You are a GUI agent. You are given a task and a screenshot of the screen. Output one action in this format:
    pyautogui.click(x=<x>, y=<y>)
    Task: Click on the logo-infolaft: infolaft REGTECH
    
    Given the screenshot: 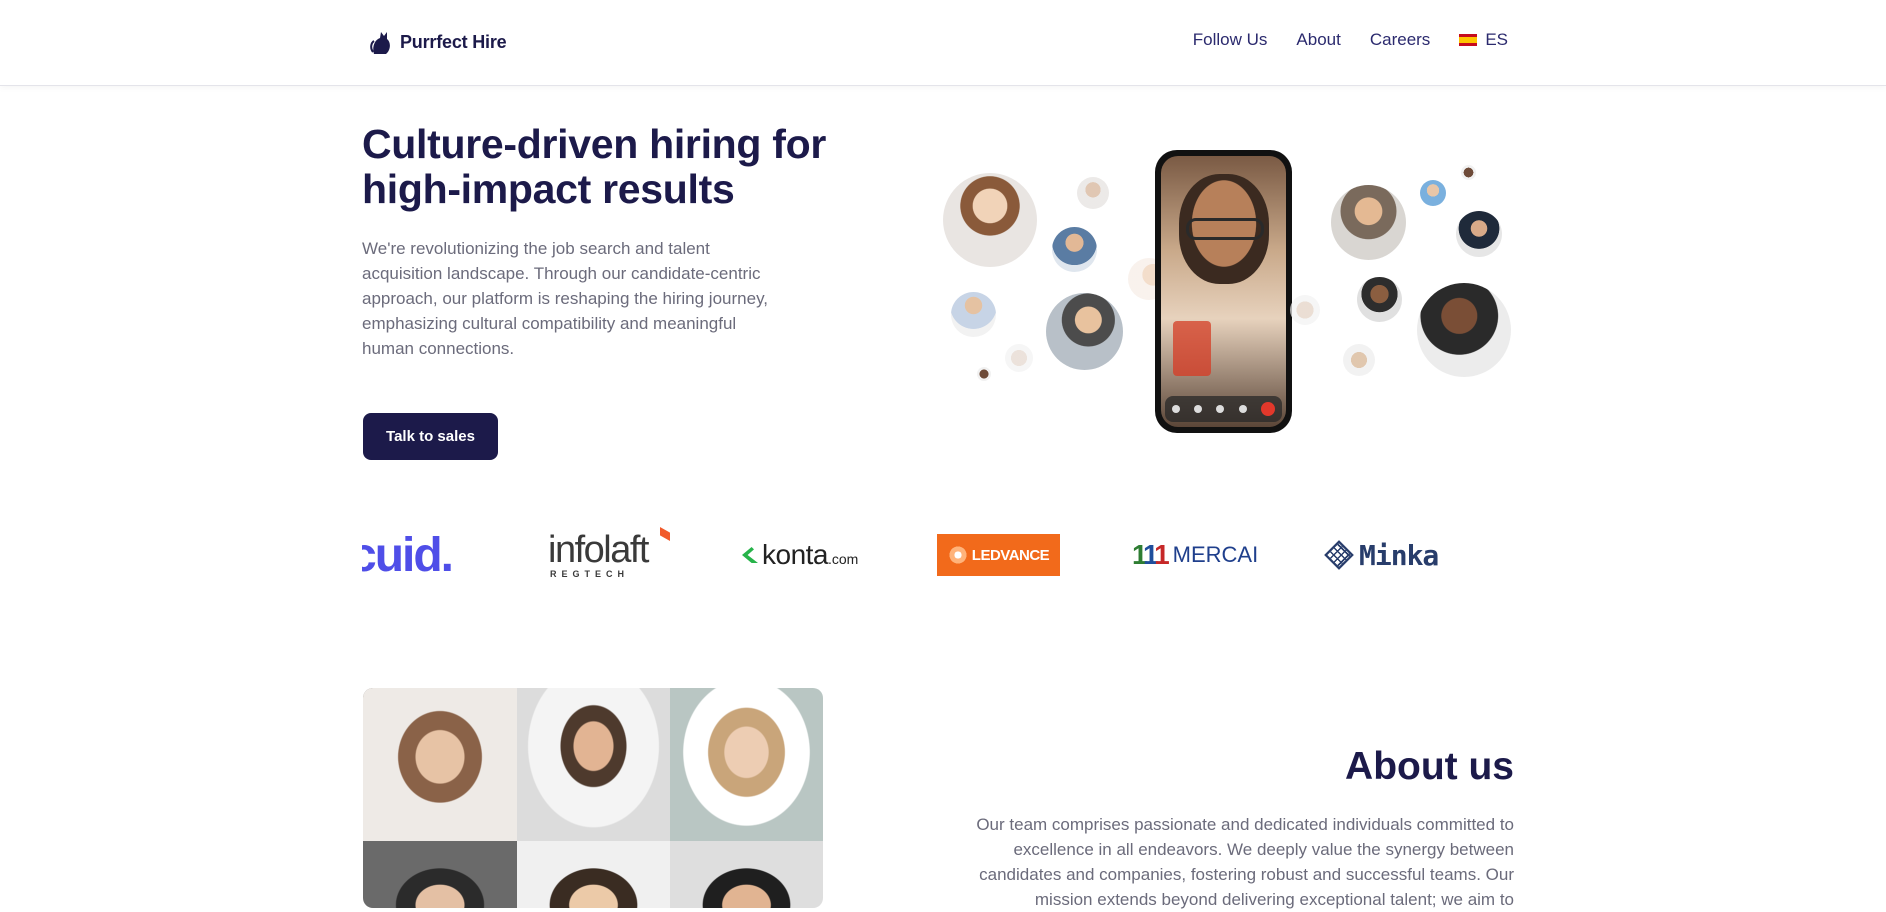 What is the action you would take?
    pyautogui.click(x=610, y=555)
    